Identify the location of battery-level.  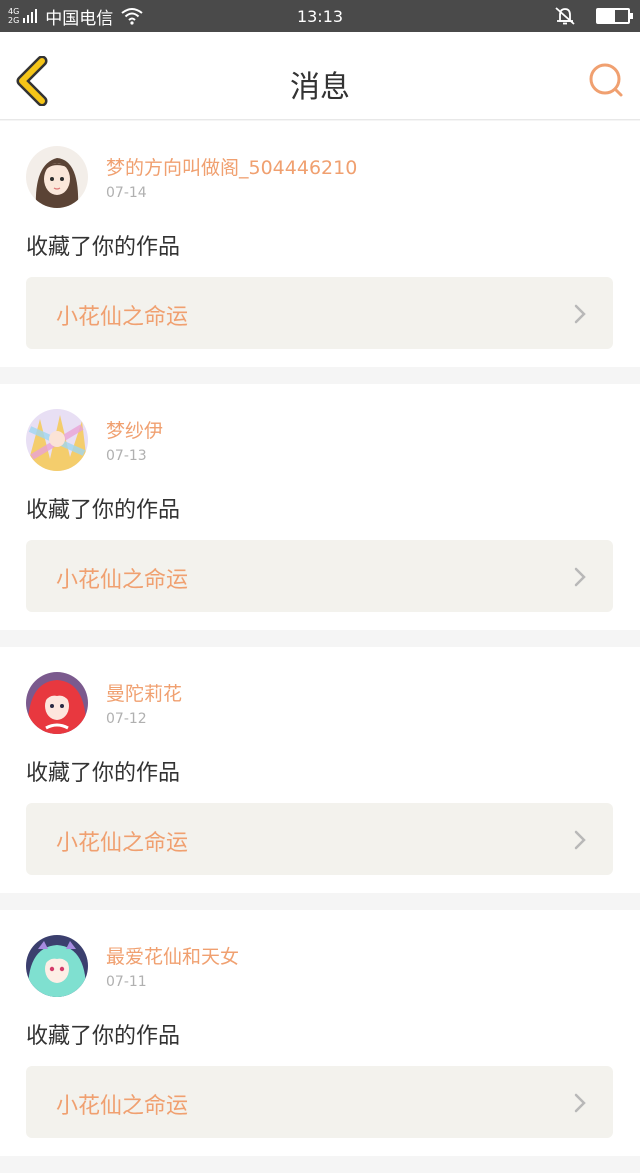
(606, 16).